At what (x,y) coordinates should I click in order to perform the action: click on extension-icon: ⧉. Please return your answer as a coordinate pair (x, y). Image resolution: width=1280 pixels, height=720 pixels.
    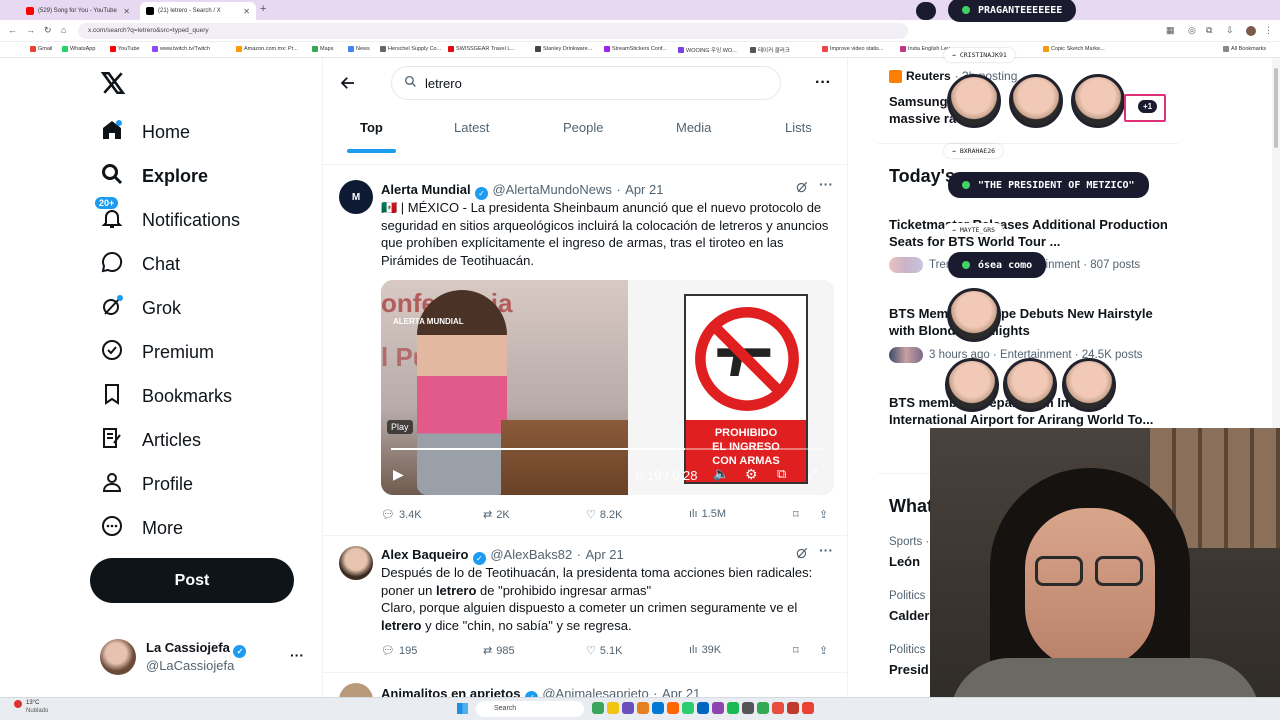
    Looking at the image, I should click on (1209, 30).